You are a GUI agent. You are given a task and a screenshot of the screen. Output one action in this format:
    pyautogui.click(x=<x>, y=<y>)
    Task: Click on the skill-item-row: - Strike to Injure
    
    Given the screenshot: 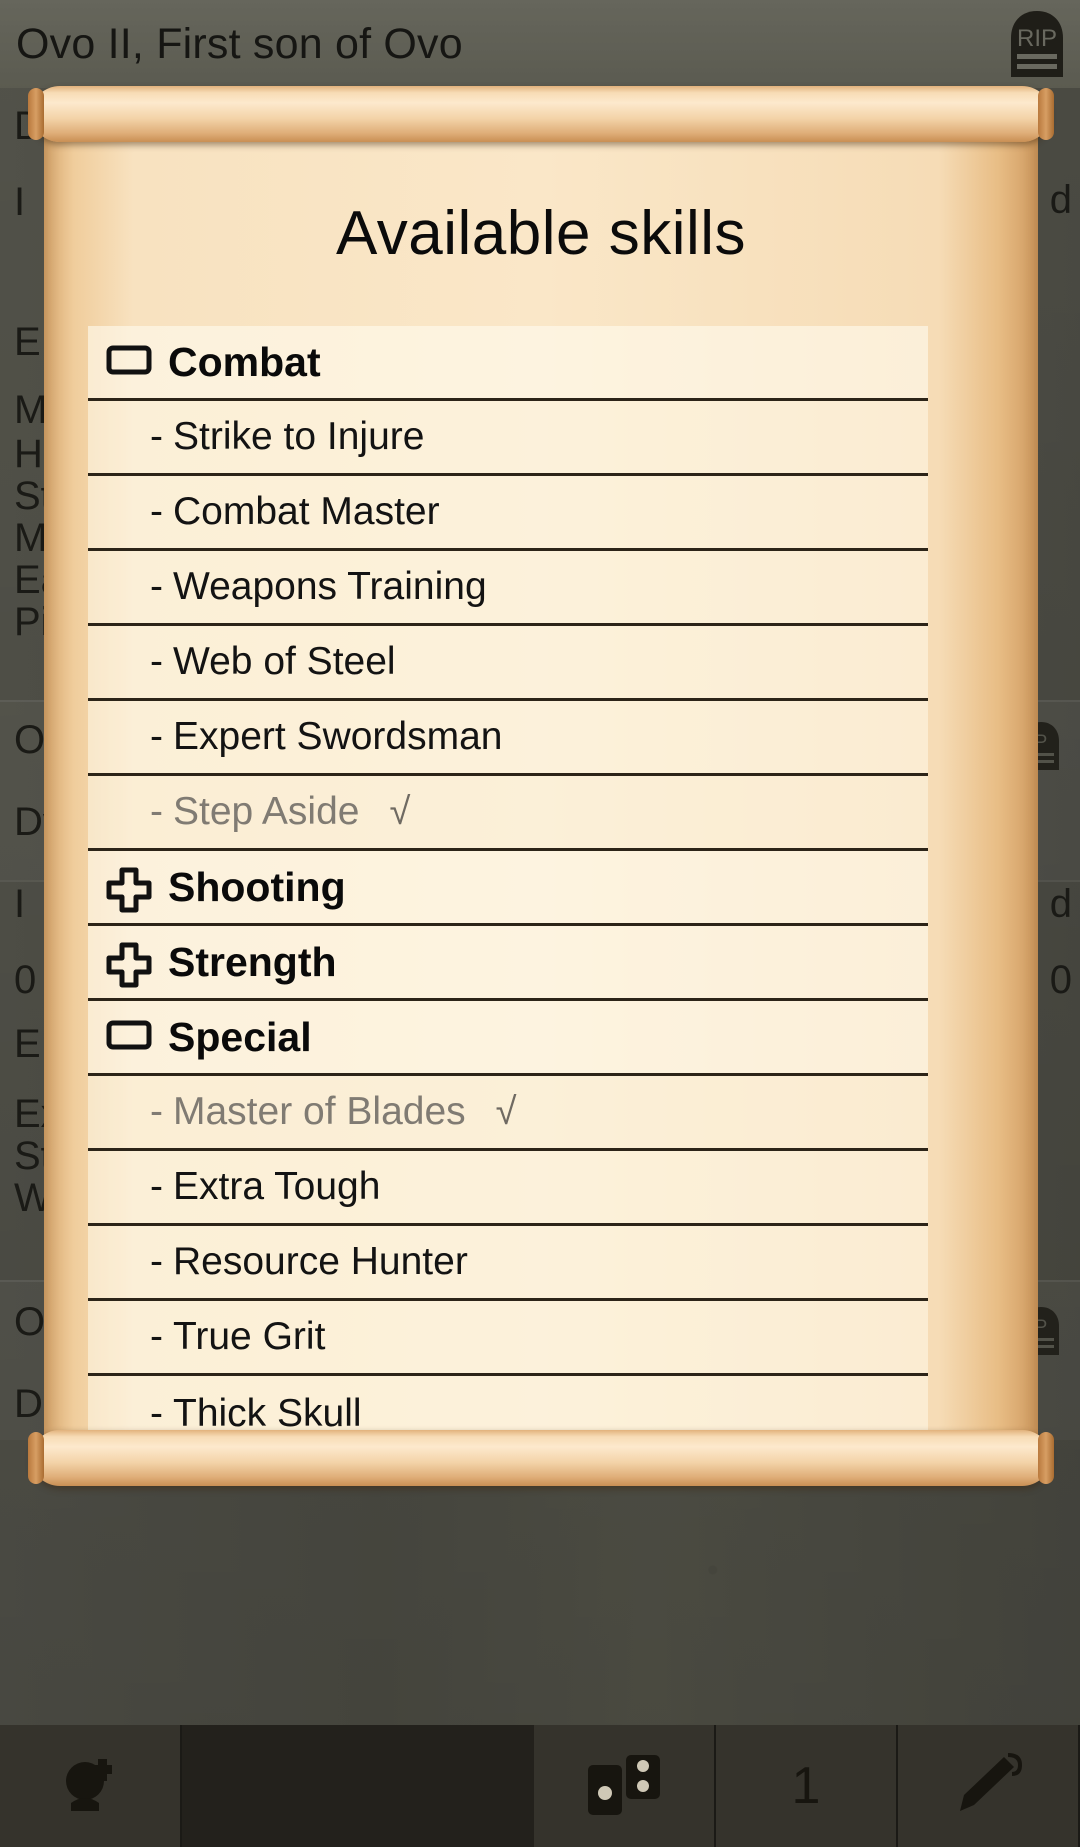 What is the action you would take?
    pyautogui.click(x=508, y=438)
    